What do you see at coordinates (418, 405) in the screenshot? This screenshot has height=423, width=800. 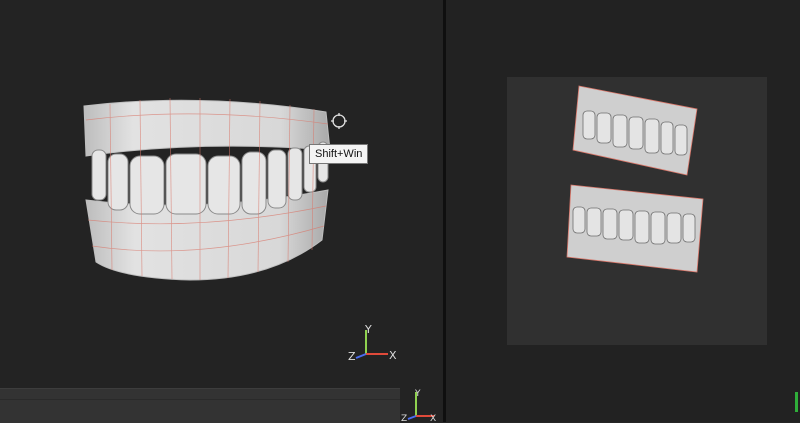 I see `axis-gizmo-small: Y Z X` at bounding box center [418, 405].